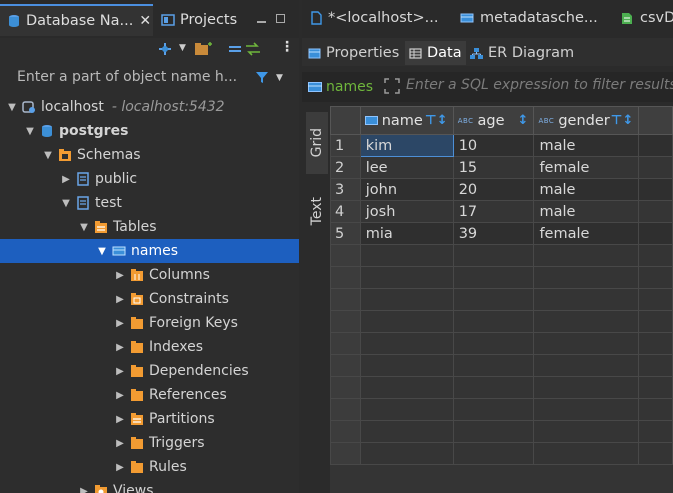  I want to click on tree-node-references: ▶ References, so click(149, 395).